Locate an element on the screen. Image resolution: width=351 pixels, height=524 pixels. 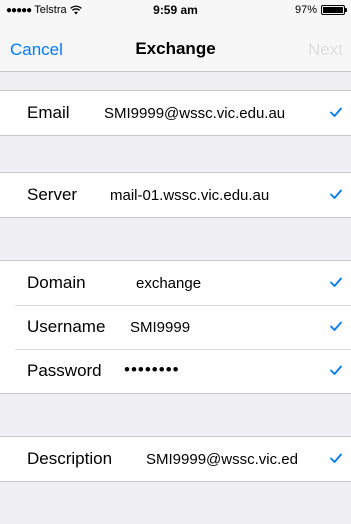
domain-row: Domain exchange is located at coordinates (175, 283).